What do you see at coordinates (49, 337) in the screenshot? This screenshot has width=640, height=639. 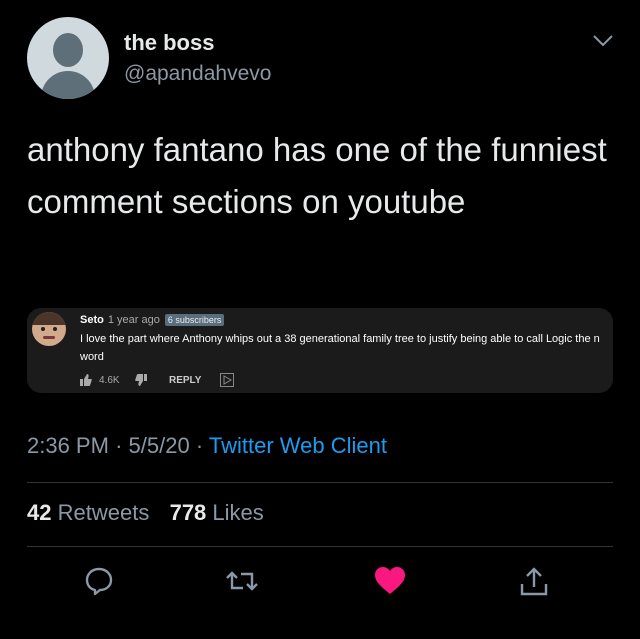 I see `commenter-mouth` at bounding box center [49, 337].